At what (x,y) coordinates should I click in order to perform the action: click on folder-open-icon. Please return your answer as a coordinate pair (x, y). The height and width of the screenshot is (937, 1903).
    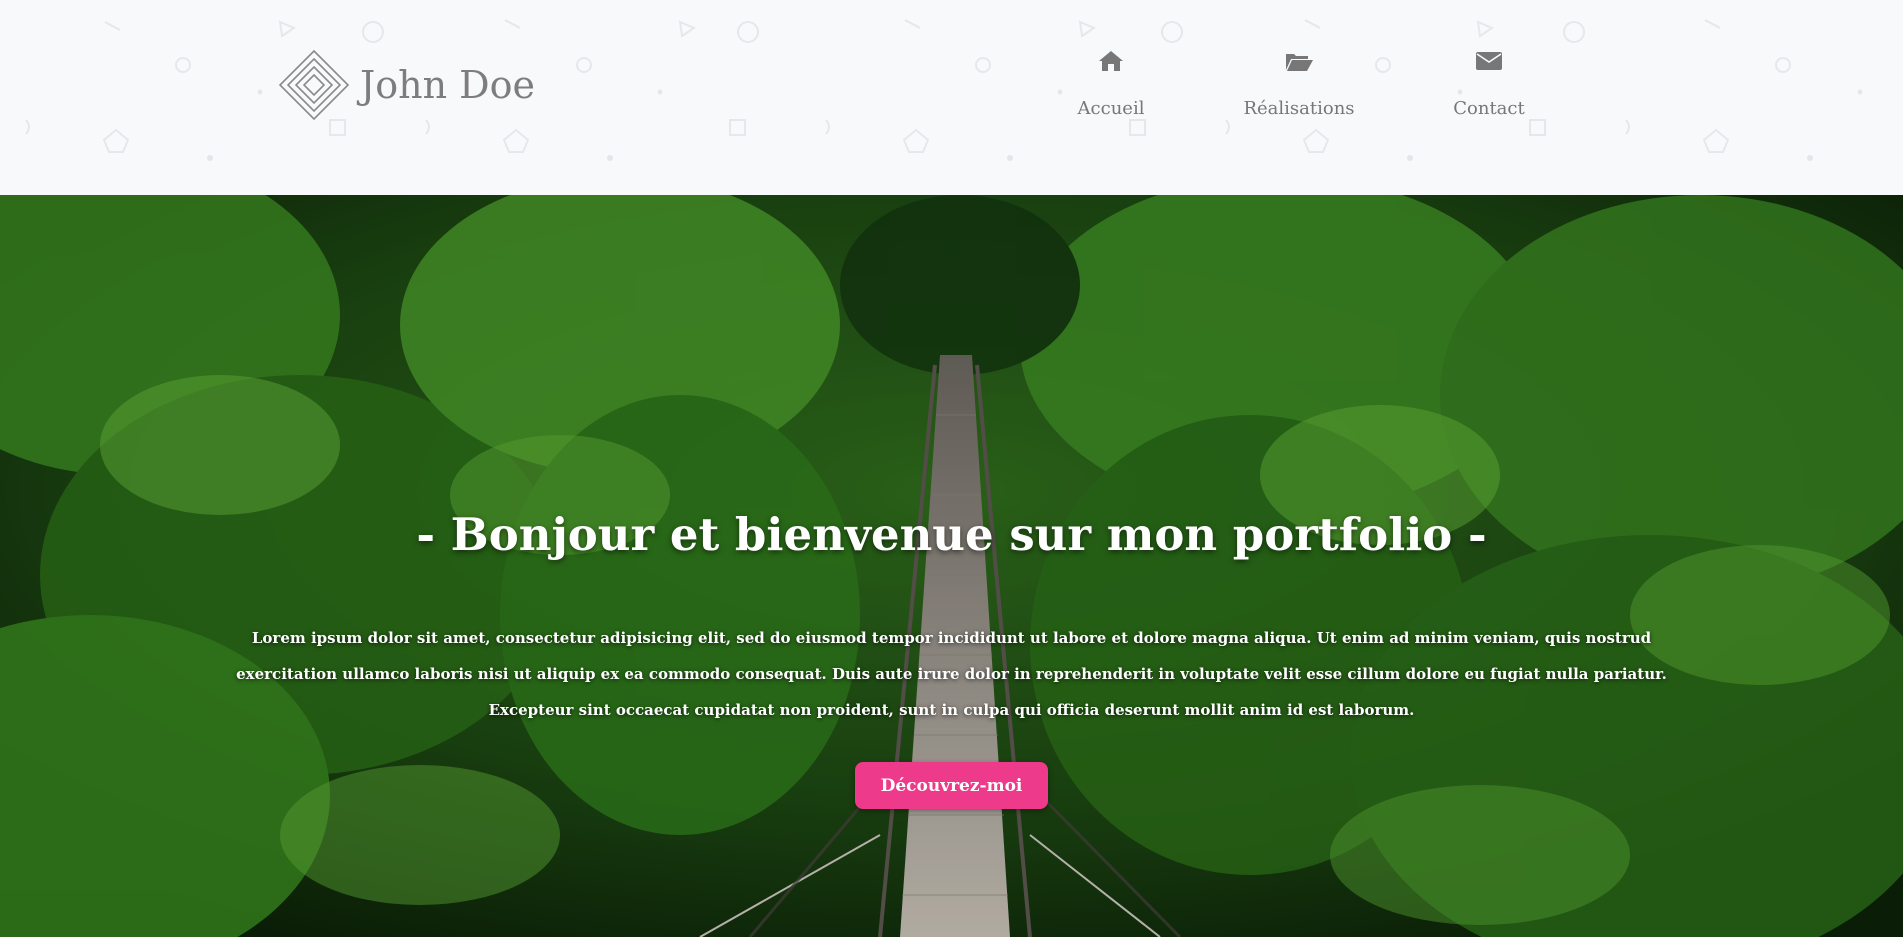
    Looking at the image, I should click on (1299, 61).